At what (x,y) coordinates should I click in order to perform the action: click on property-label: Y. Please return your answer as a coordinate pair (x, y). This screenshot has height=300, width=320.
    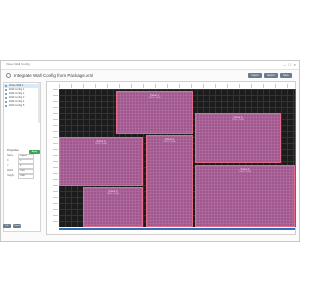
    Looking at the image, I should click on (8, 165).